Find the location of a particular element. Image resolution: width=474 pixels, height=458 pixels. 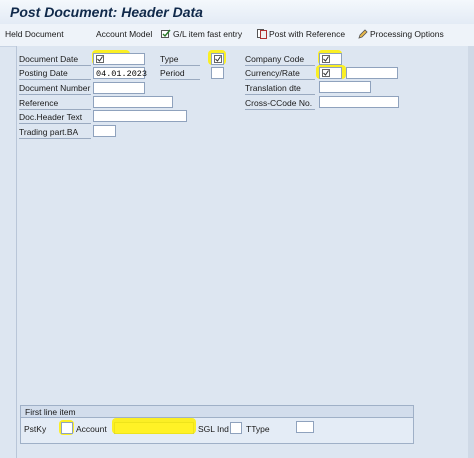

cross-ccode-no-label: Cross-CCode No. is located at coordinates (280, 103).